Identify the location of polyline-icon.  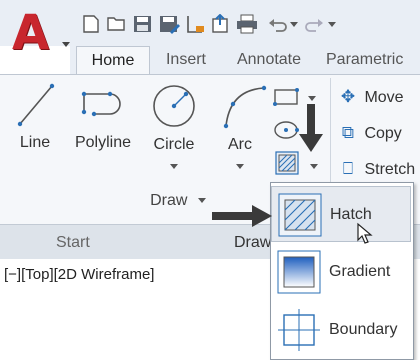
(101, 104).